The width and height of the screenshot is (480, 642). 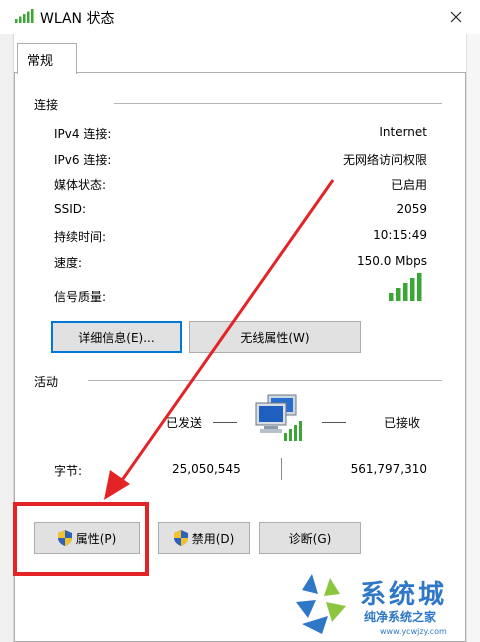 What do you see at coordinates (24, 16) in the screenshot?
I see `signal-bars-icon` at bounding box center [24, 16].